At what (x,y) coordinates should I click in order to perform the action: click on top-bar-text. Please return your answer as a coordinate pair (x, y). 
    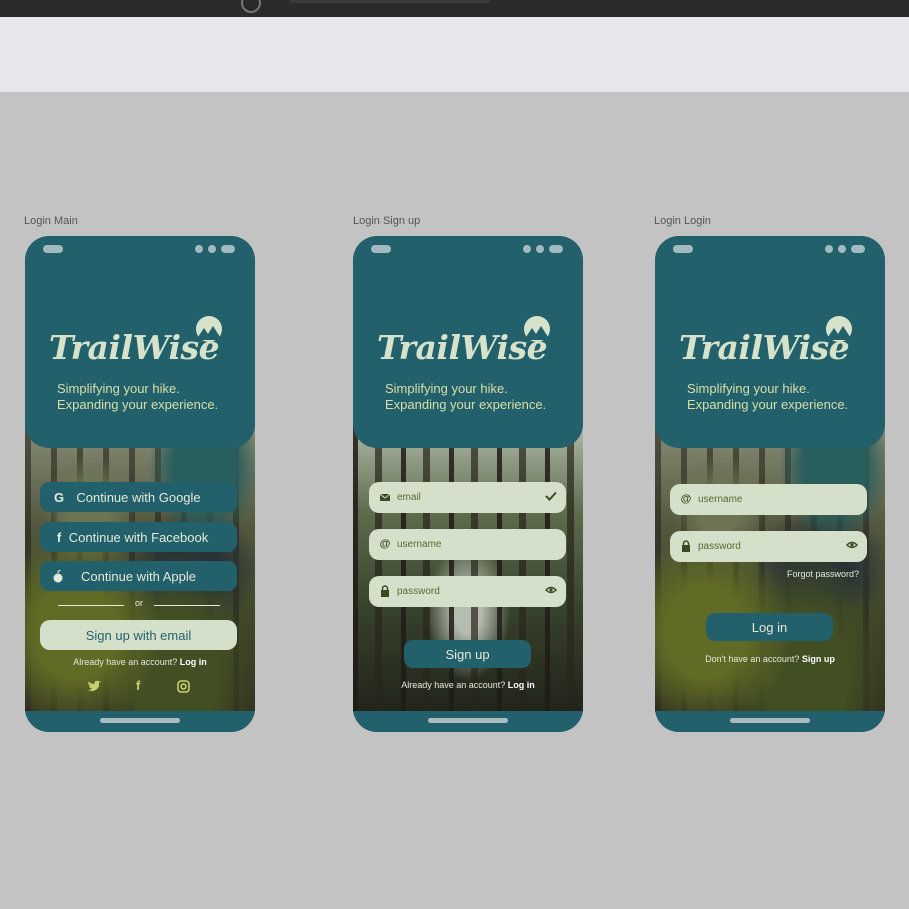
    Looking at the image, I should click on (390, 1).